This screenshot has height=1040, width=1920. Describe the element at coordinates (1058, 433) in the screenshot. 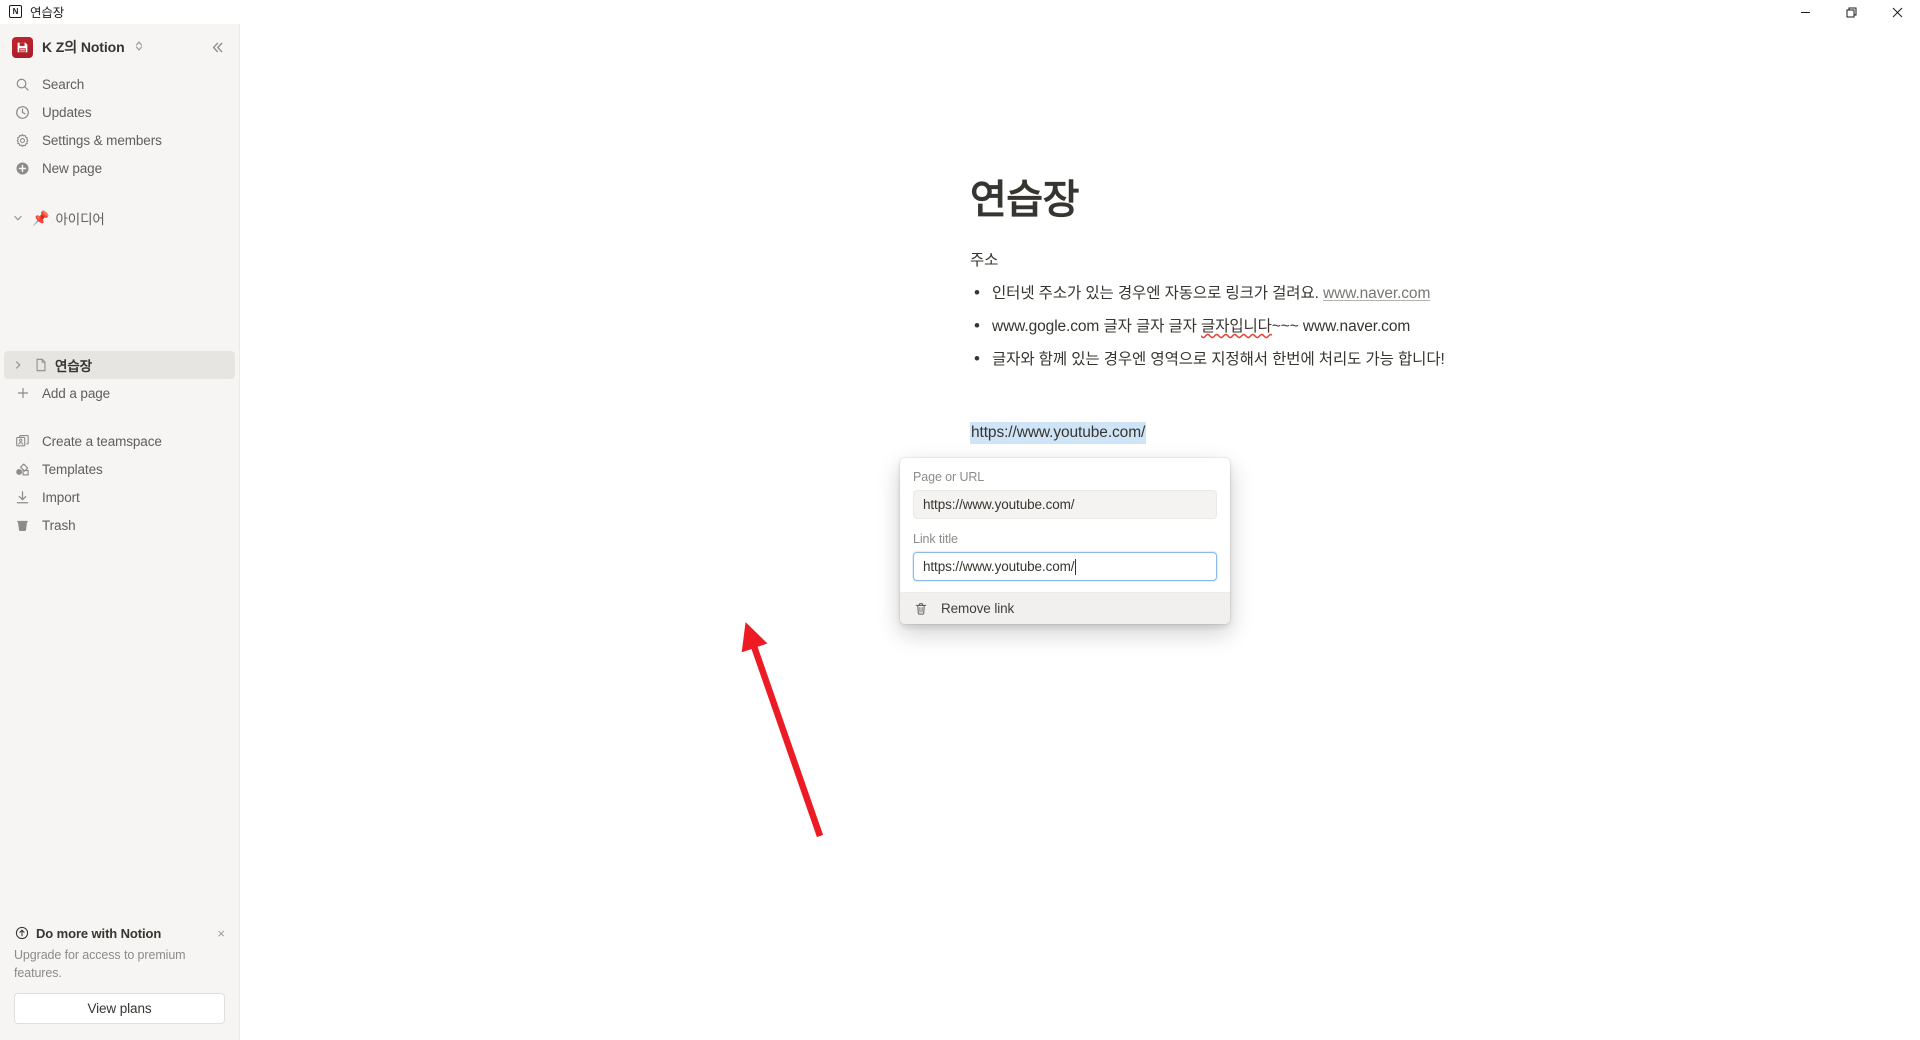

I see `selected-link-text: https://www.youtube.com/` at that location.